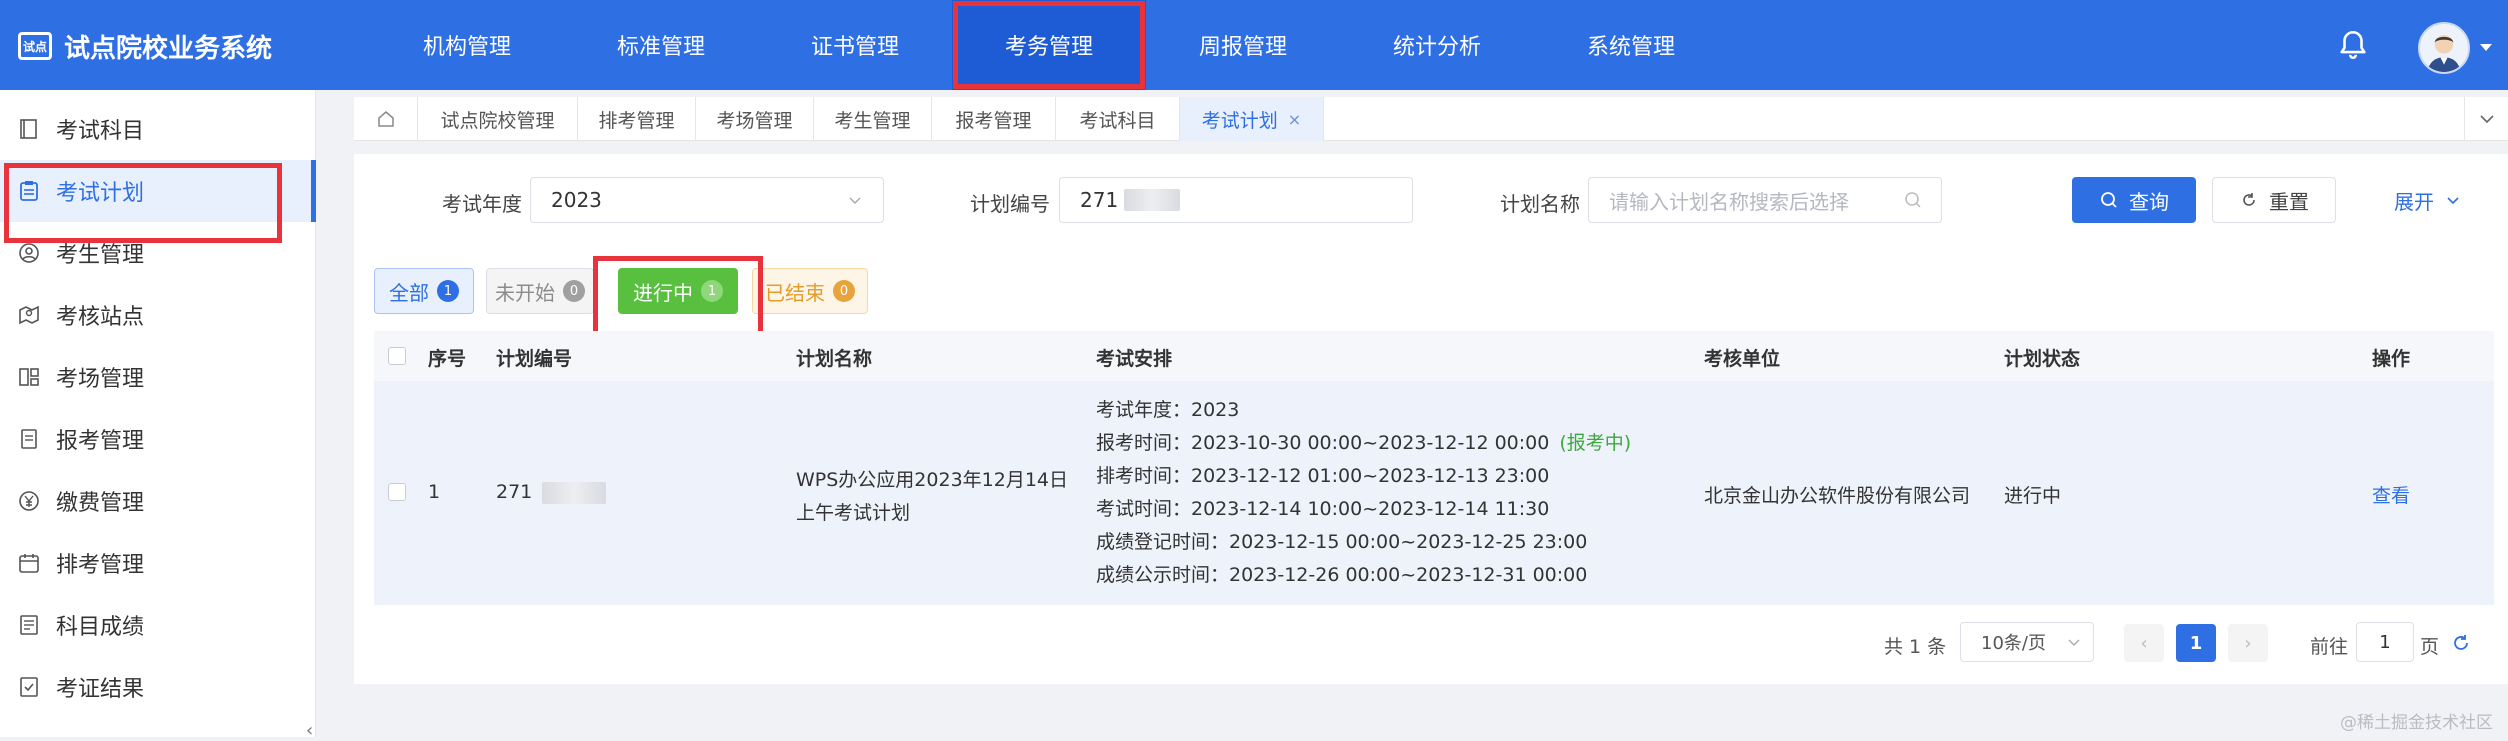 This screenshot has width=2508, height=741. Describe the element at coordinates (551, 492) in the screenshot. I see `row-code: 271` at that location.